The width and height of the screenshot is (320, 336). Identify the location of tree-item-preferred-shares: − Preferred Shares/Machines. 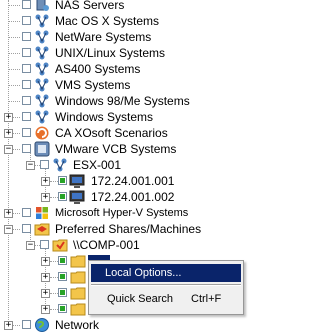
(137, 229).